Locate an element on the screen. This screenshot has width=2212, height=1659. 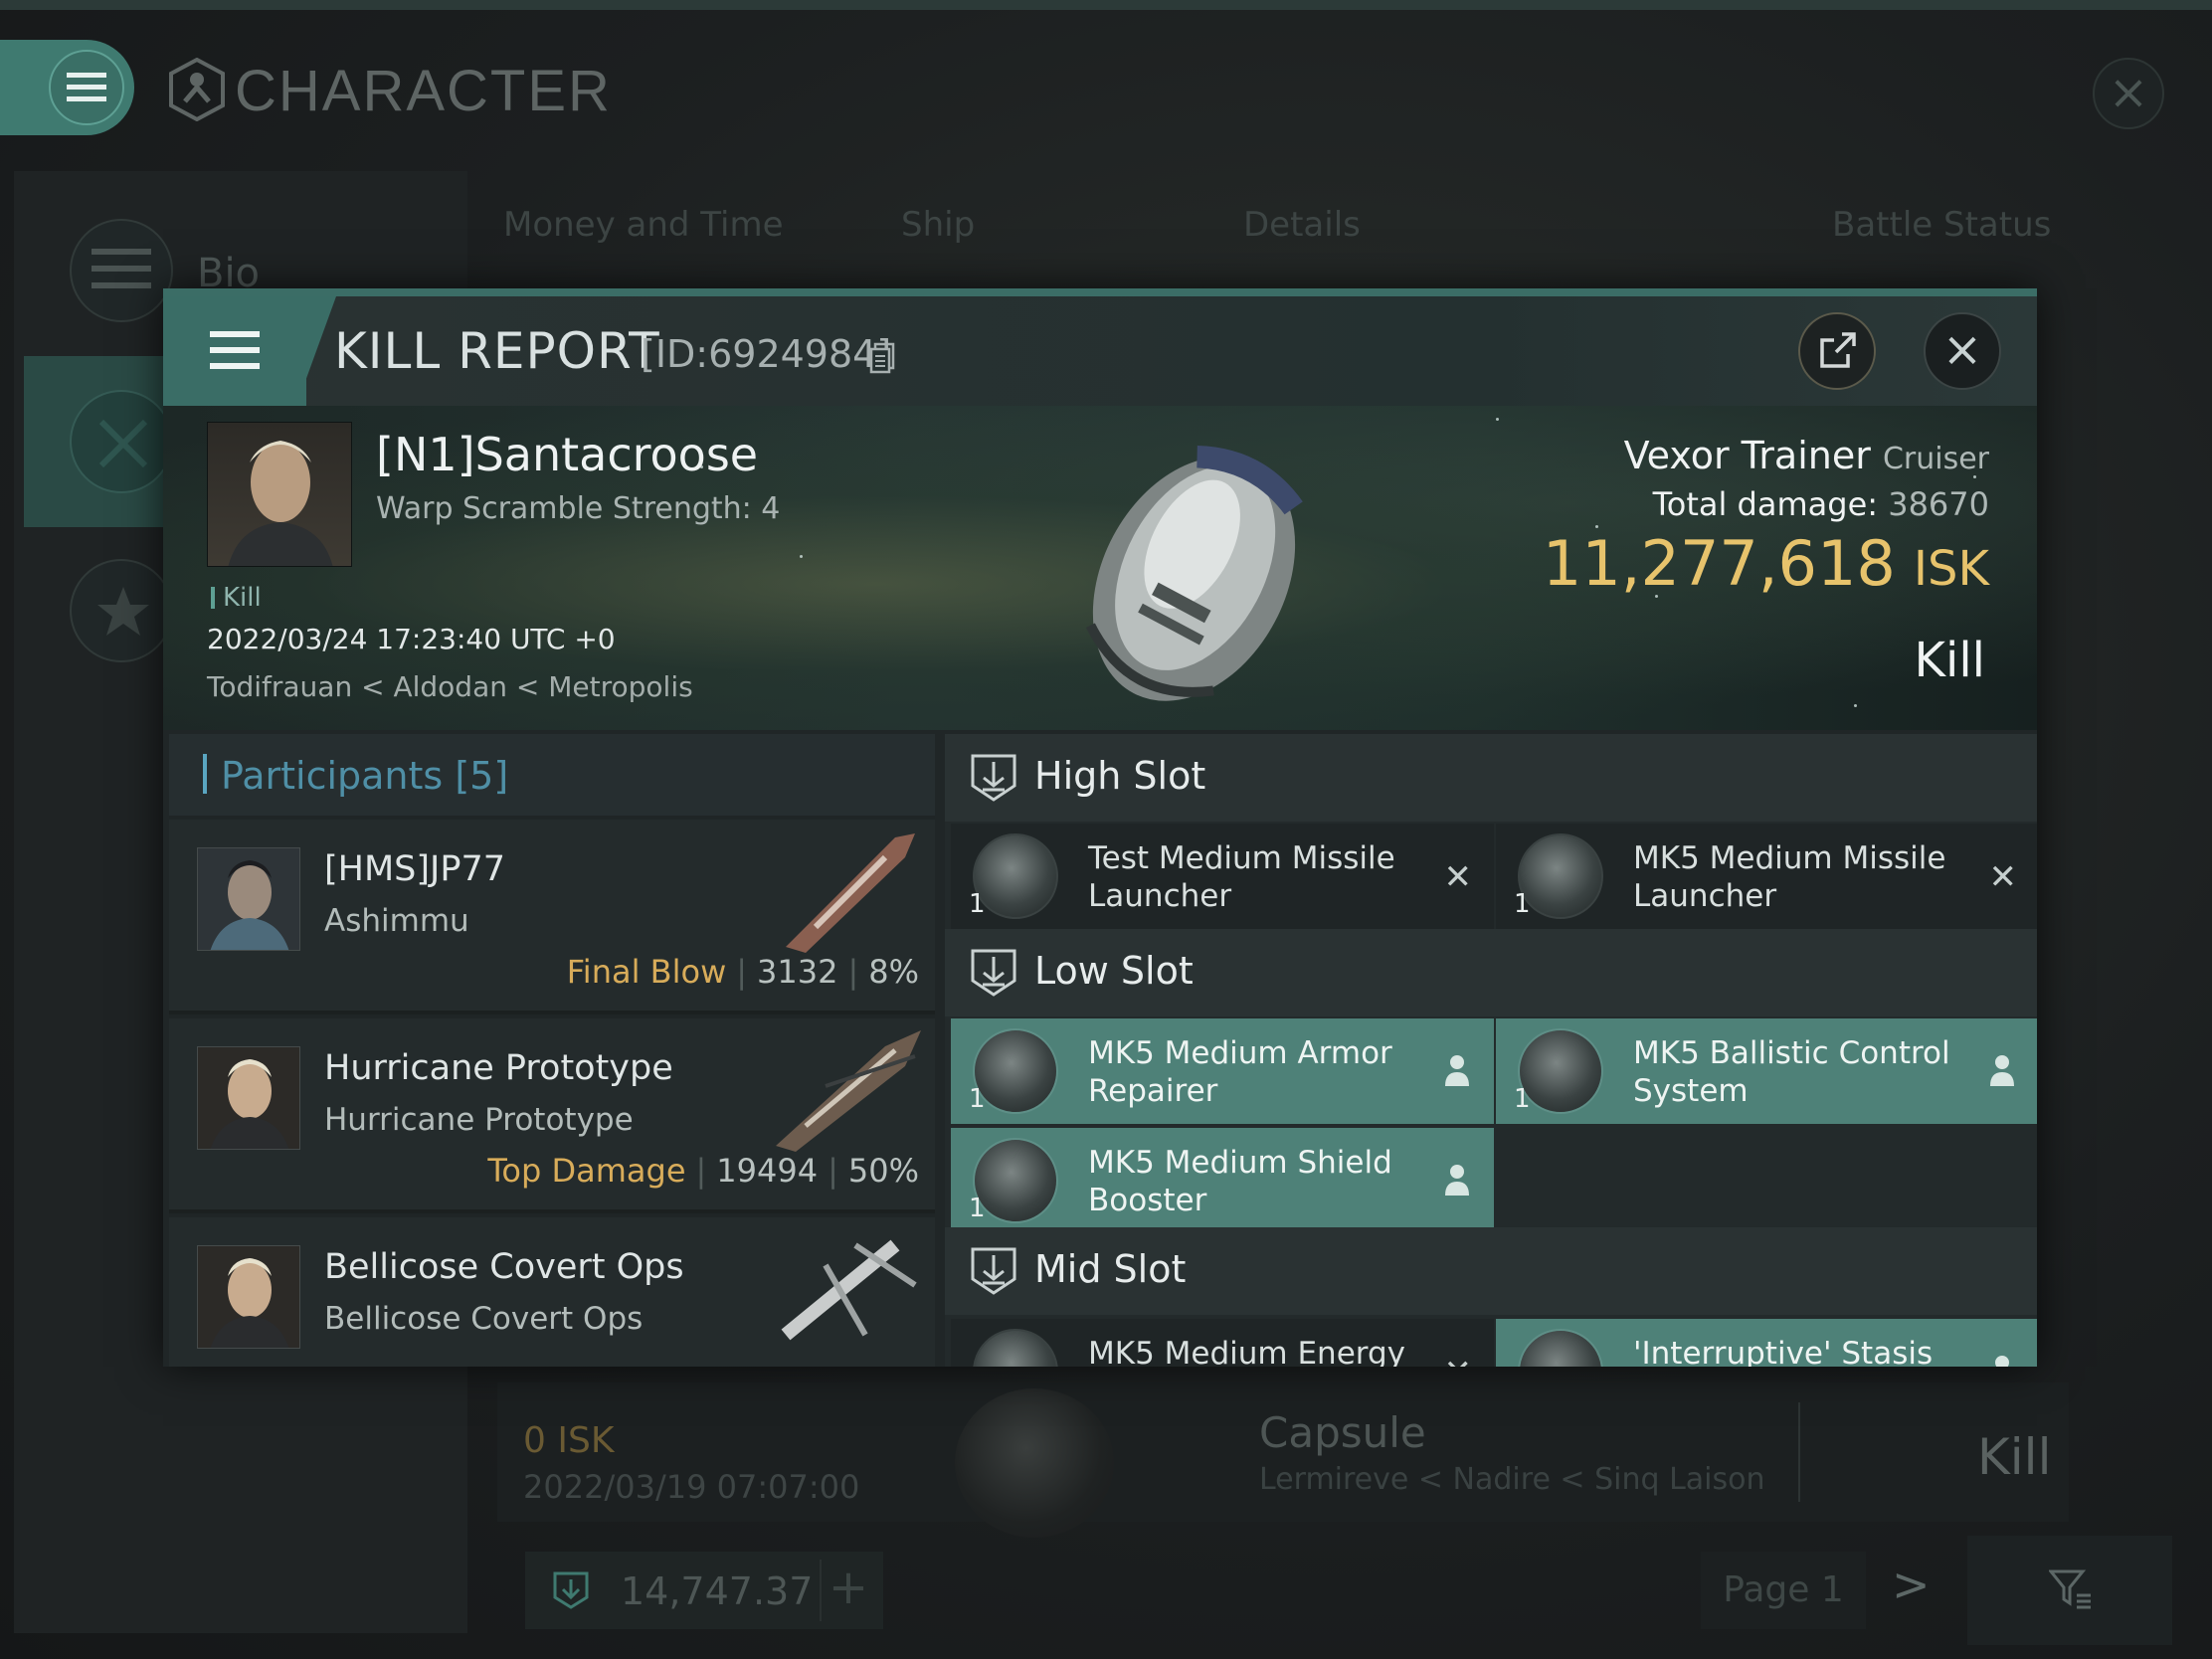
low-slot-title: Low Slot is located at coordinates (1114, 971).